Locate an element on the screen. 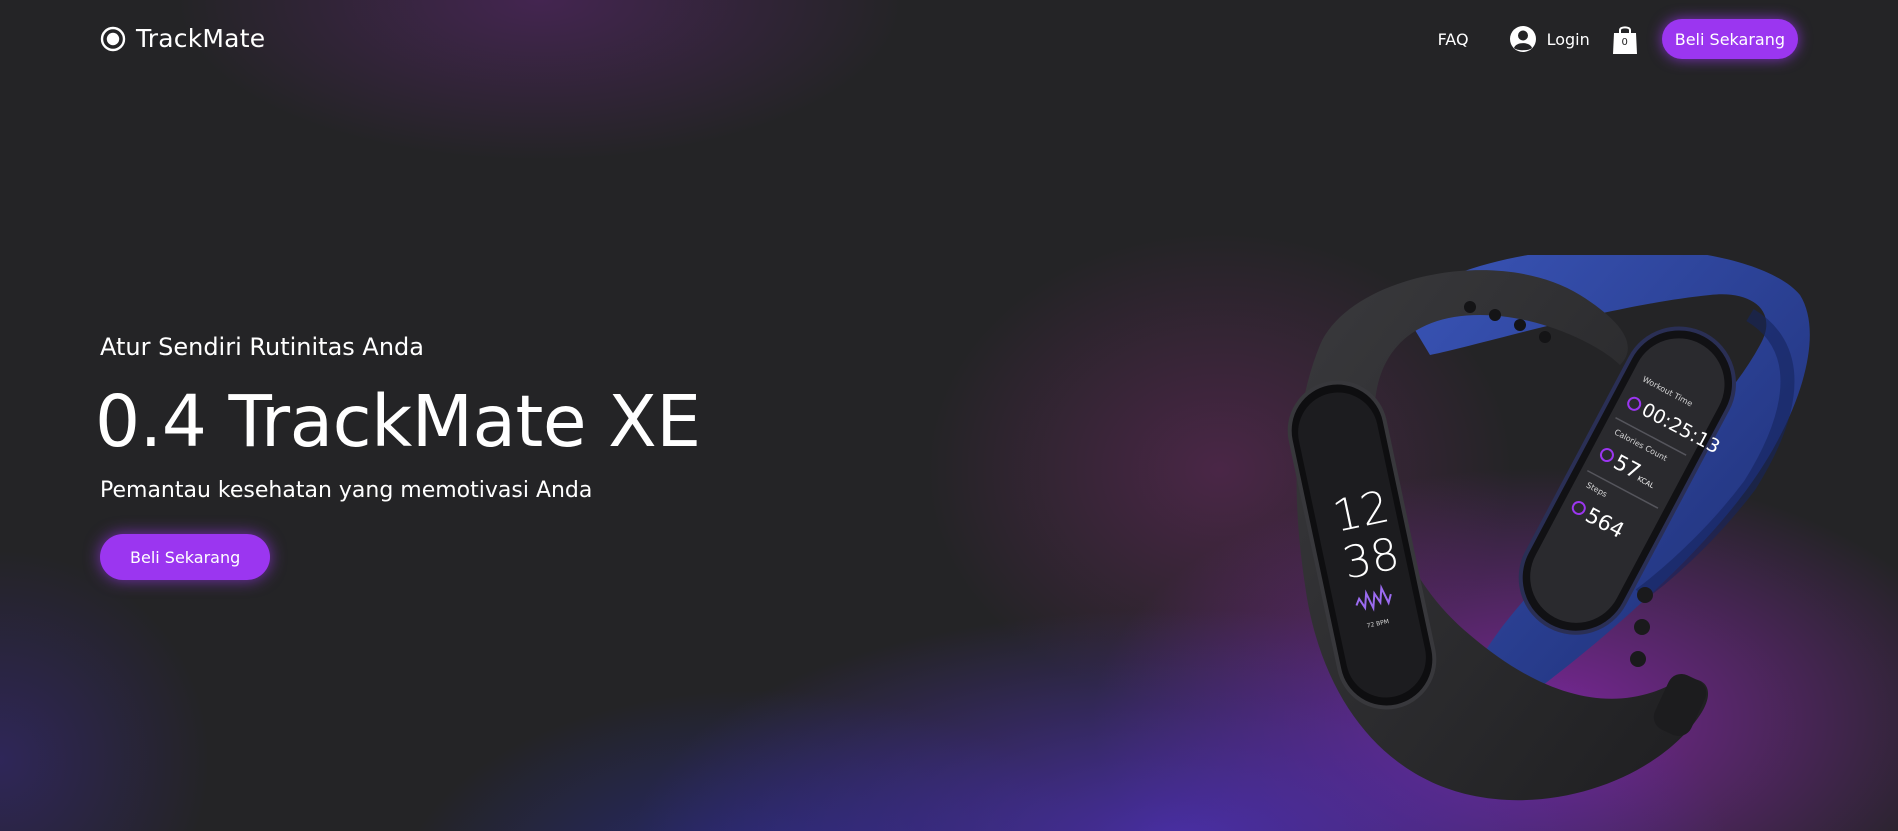  hero-eyebrow: Atur Sendiri Rutinitas Anda is located at coordinates (262, 347).